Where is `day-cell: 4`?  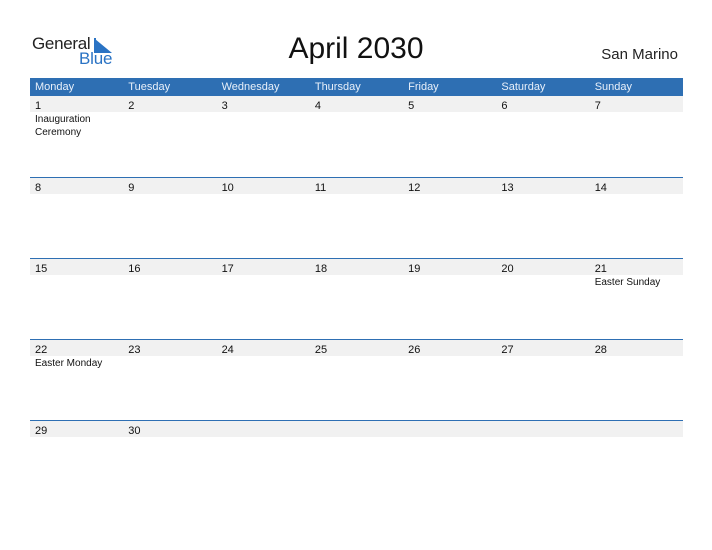
day-cell: 4 is located at coordinates (356, 104).